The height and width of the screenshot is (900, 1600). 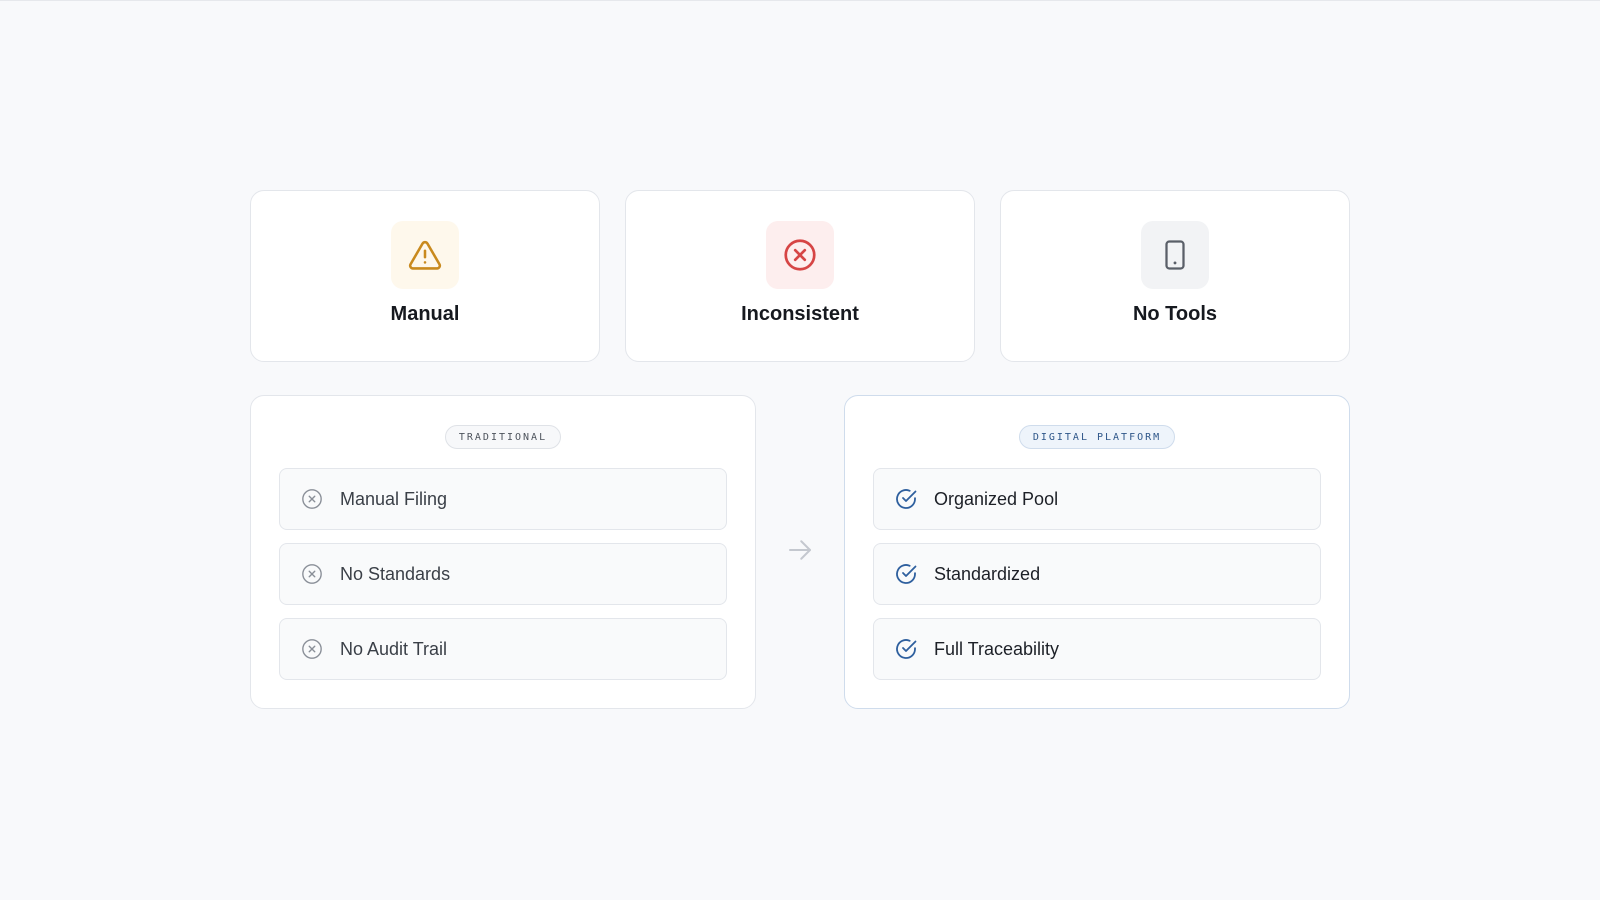 I want to click on list-item-label: Standardized, so click(x=987, y=573).